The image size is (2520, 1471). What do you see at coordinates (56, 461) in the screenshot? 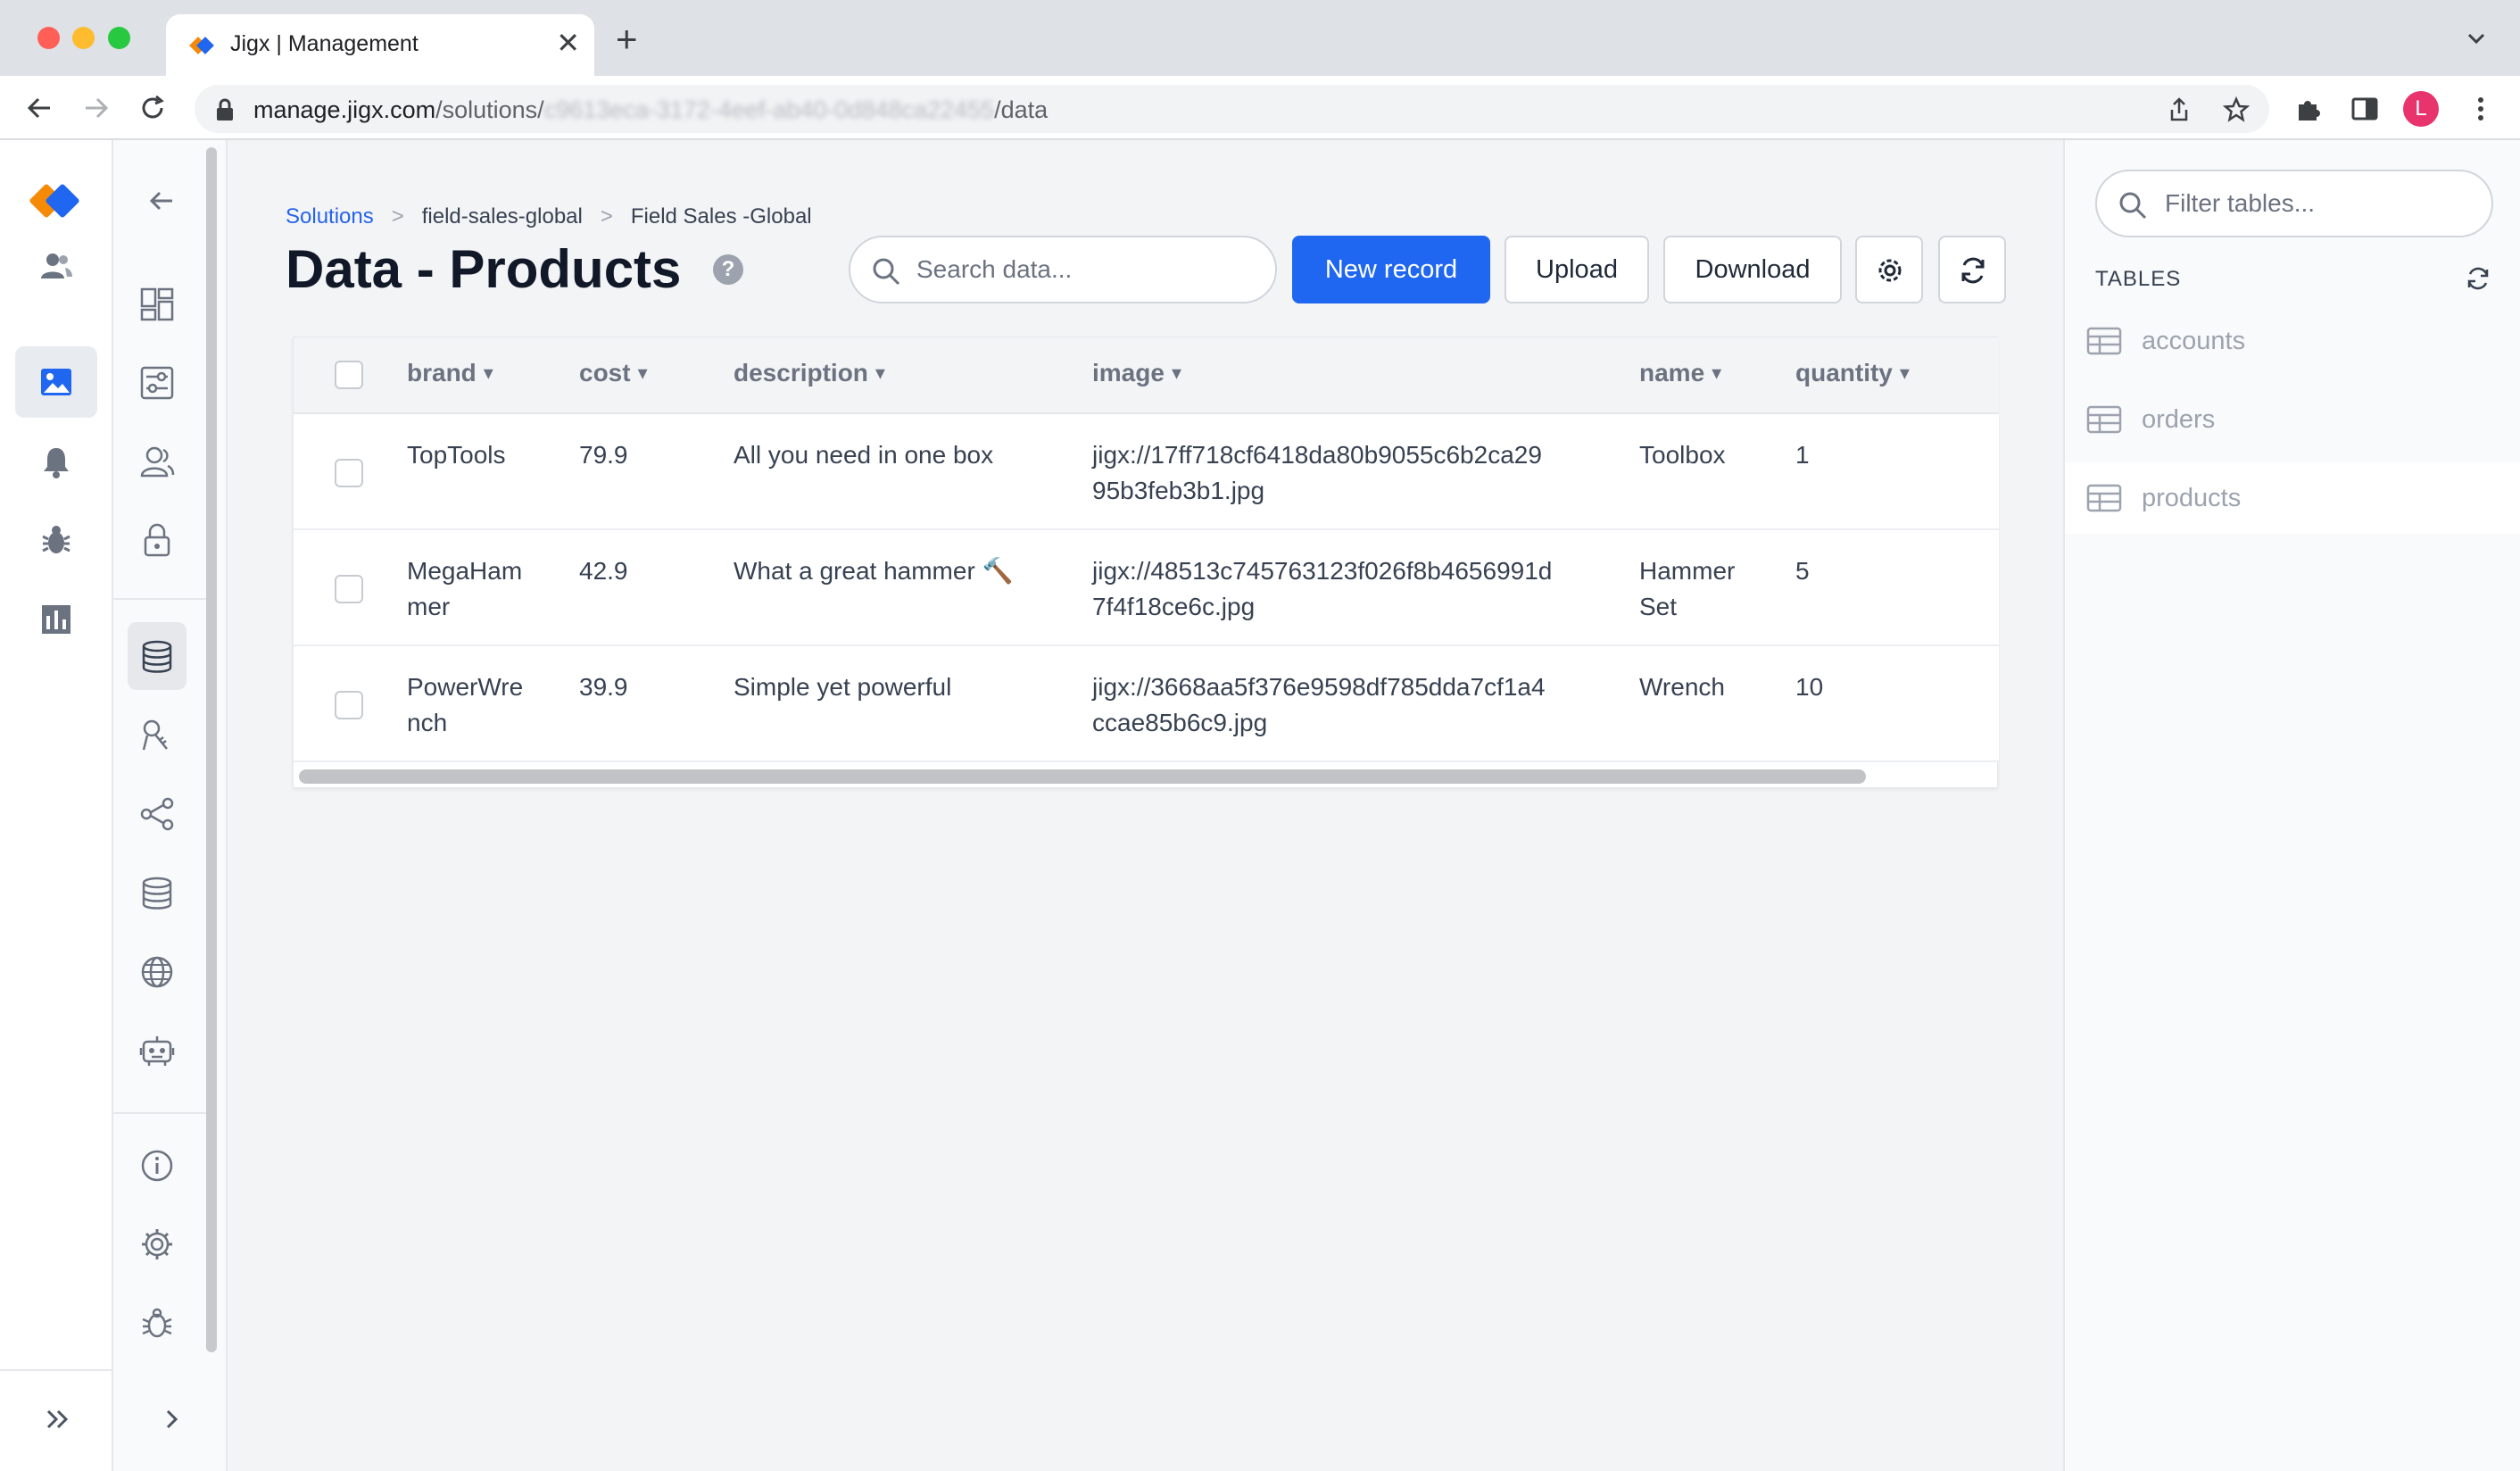
I see `rail-notifications` at bounding box center [56, 461].